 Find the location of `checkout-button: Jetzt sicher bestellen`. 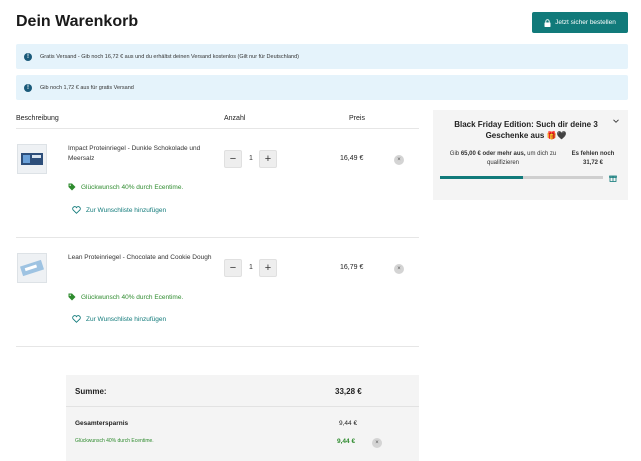

checkout-button: Jetzt sicher bestellen is located at coordinates (580, 22).